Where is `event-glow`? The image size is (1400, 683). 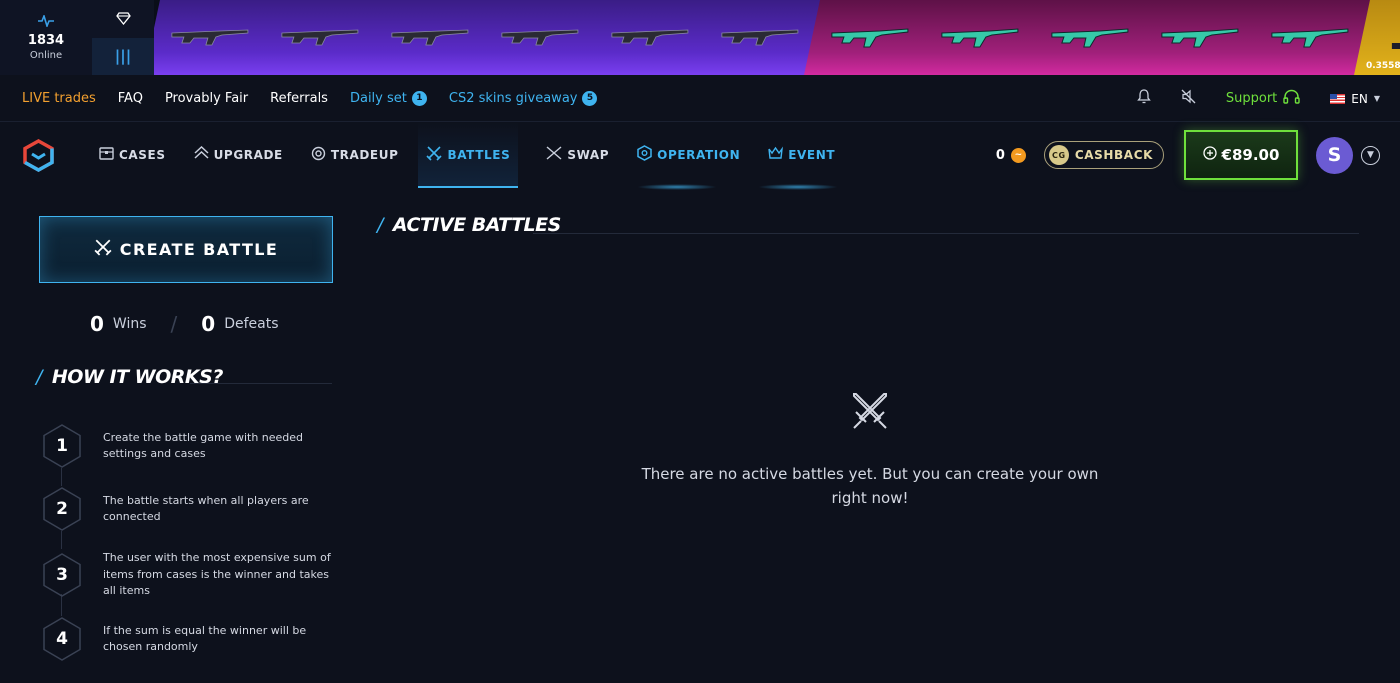
event-glow is located at coordinates (798, 187).